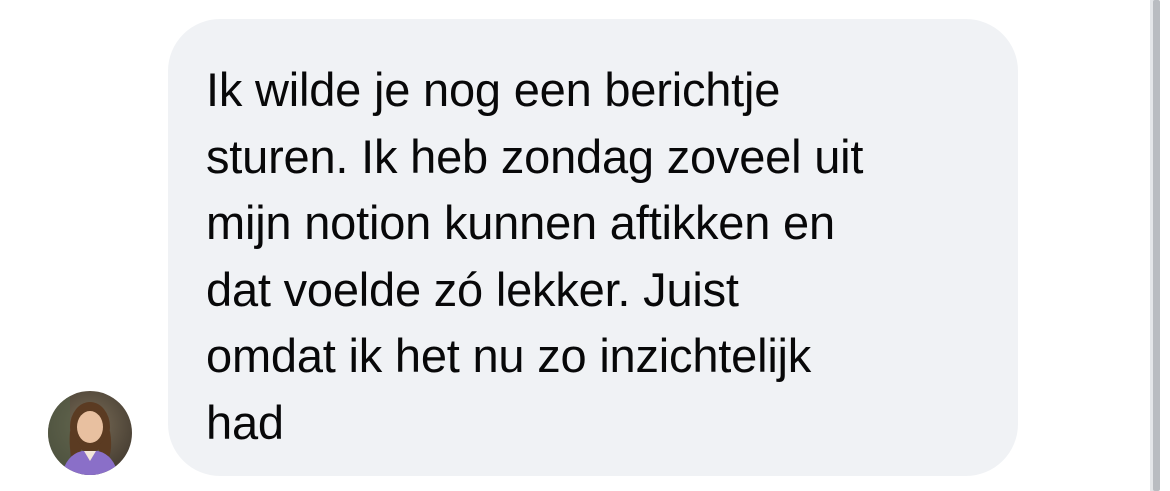 This screenshot has width=1170, height=491. I want to click on avatar-photo-icon, so click(90, 433).